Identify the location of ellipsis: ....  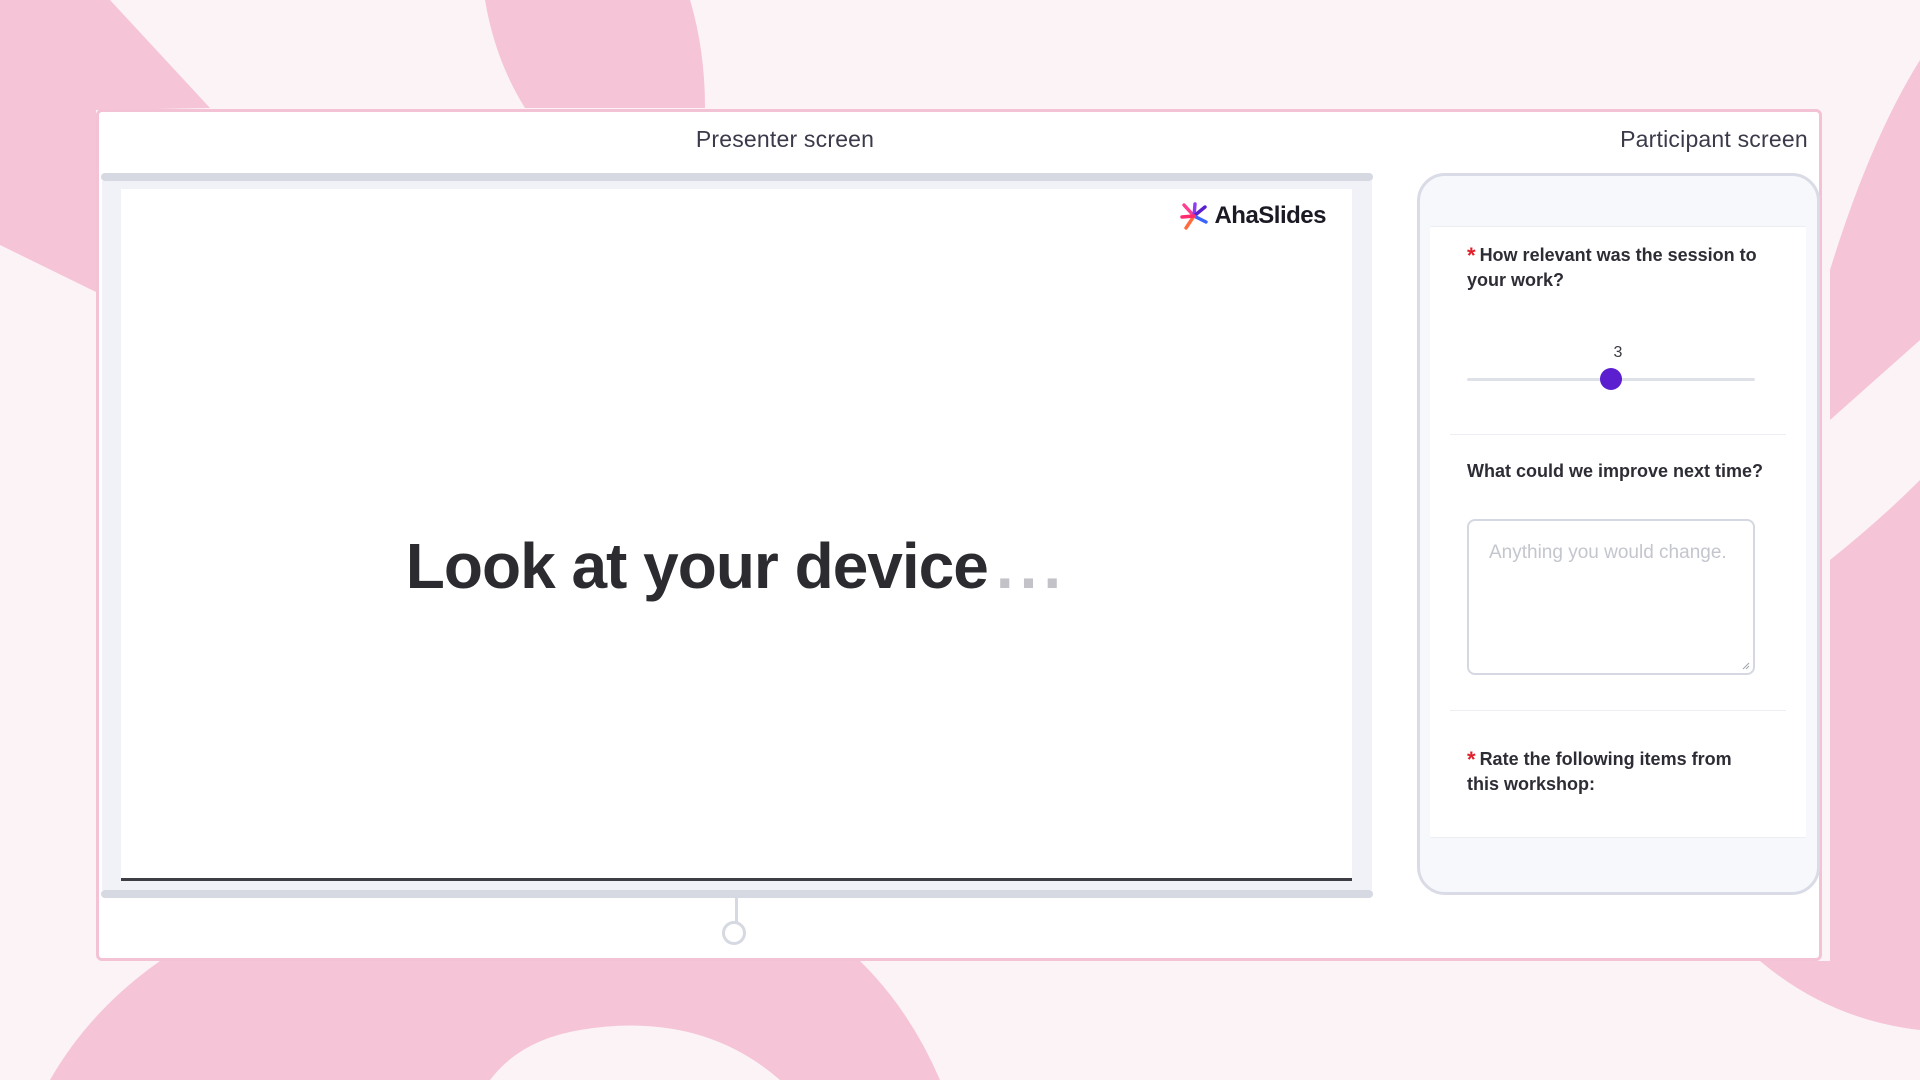
(1031, 566).